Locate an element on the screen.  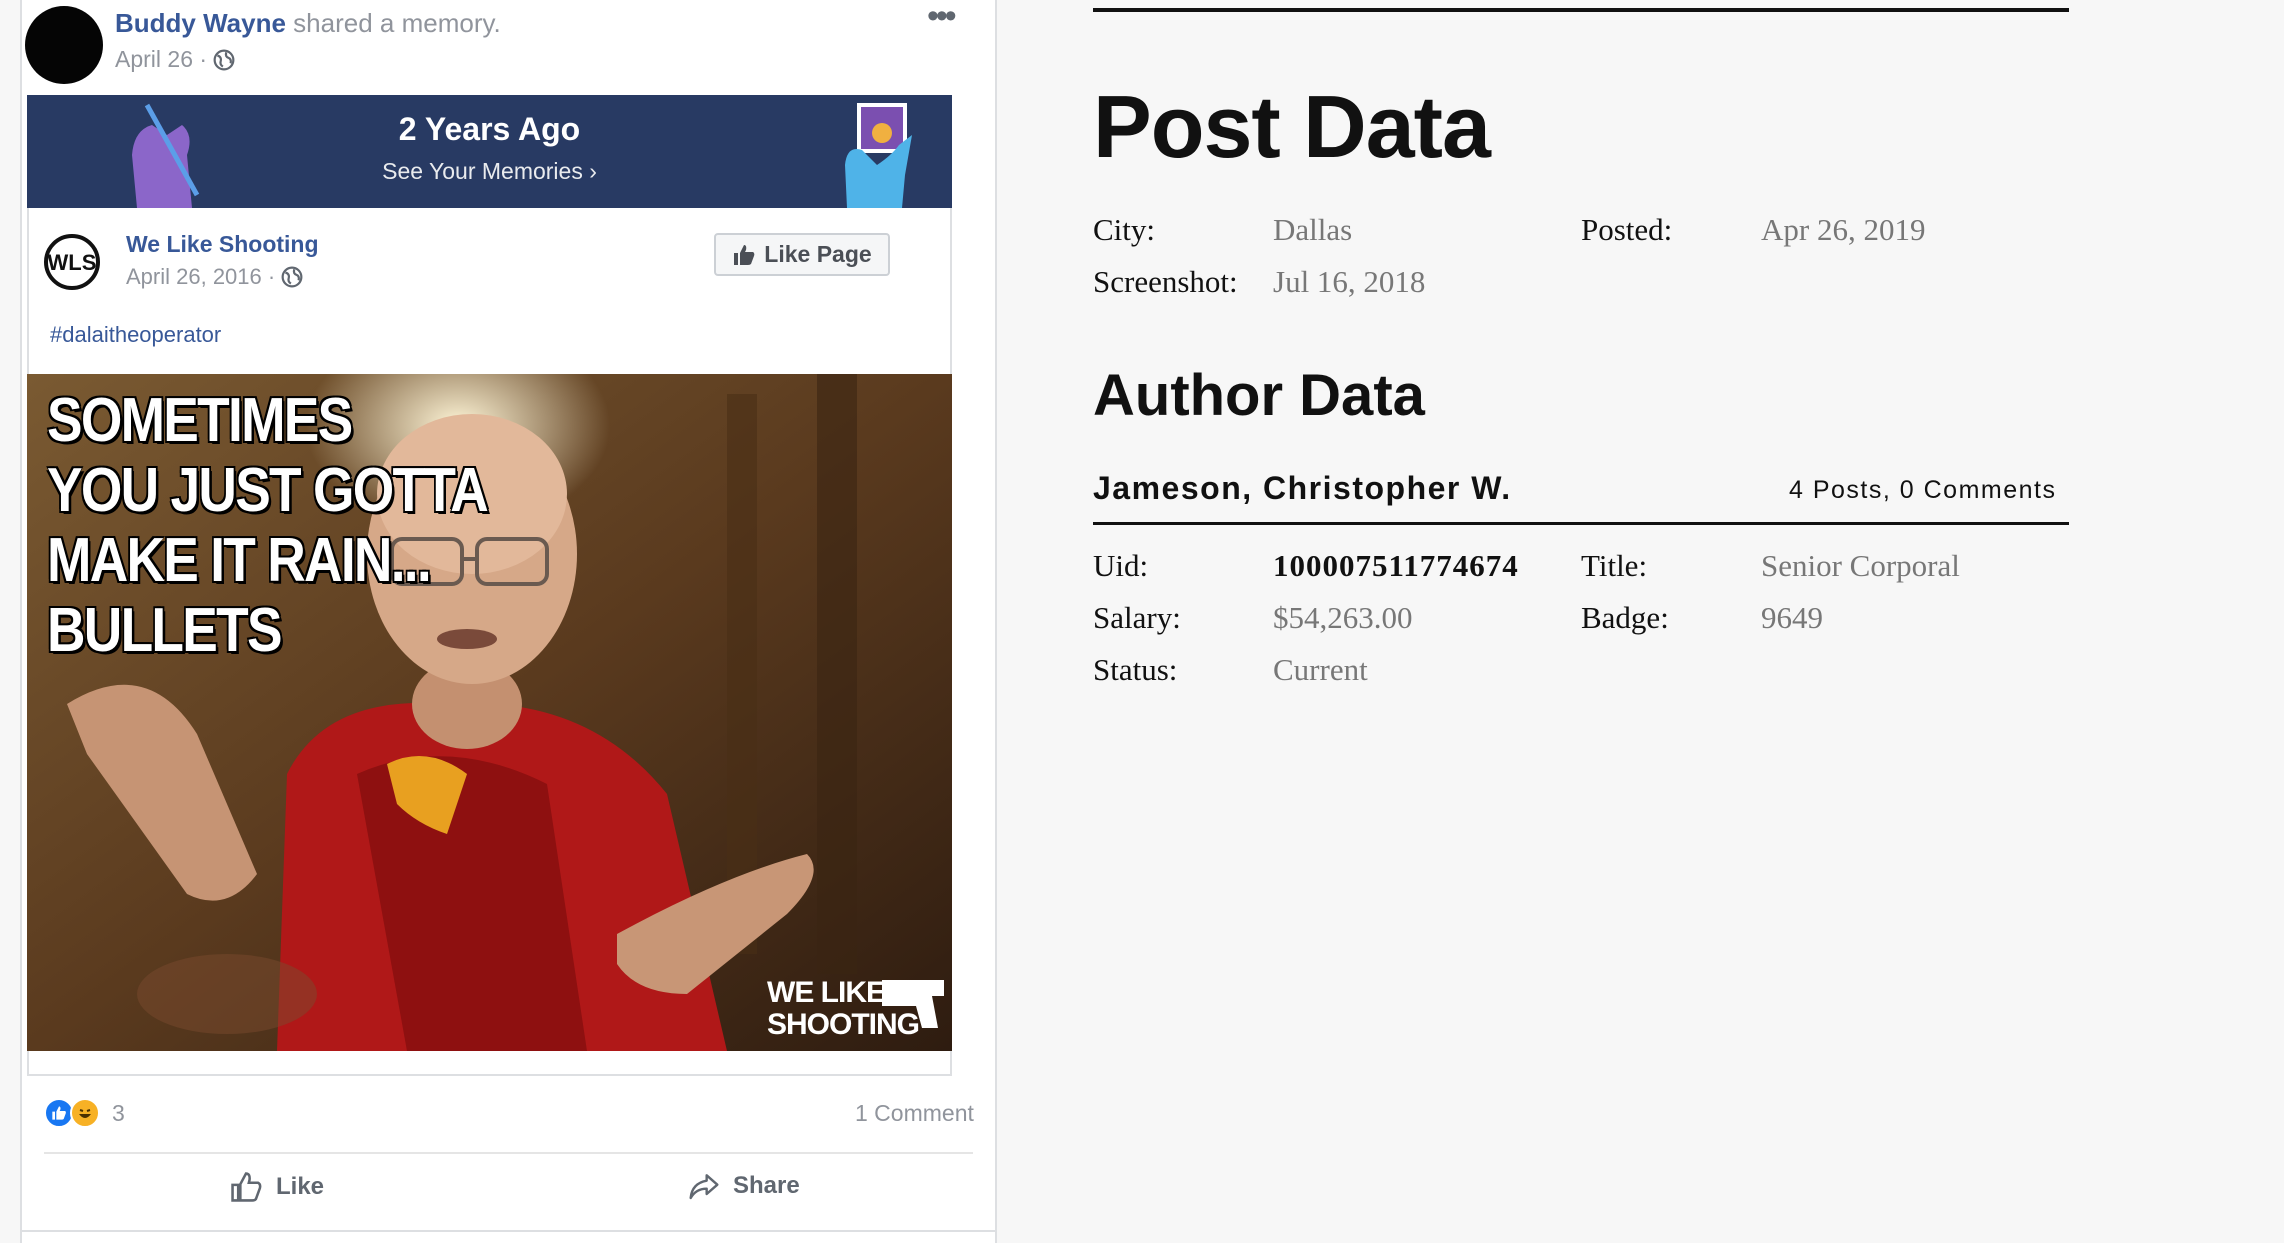
haha-reaction-icon is located at coordinates (85, 1113).